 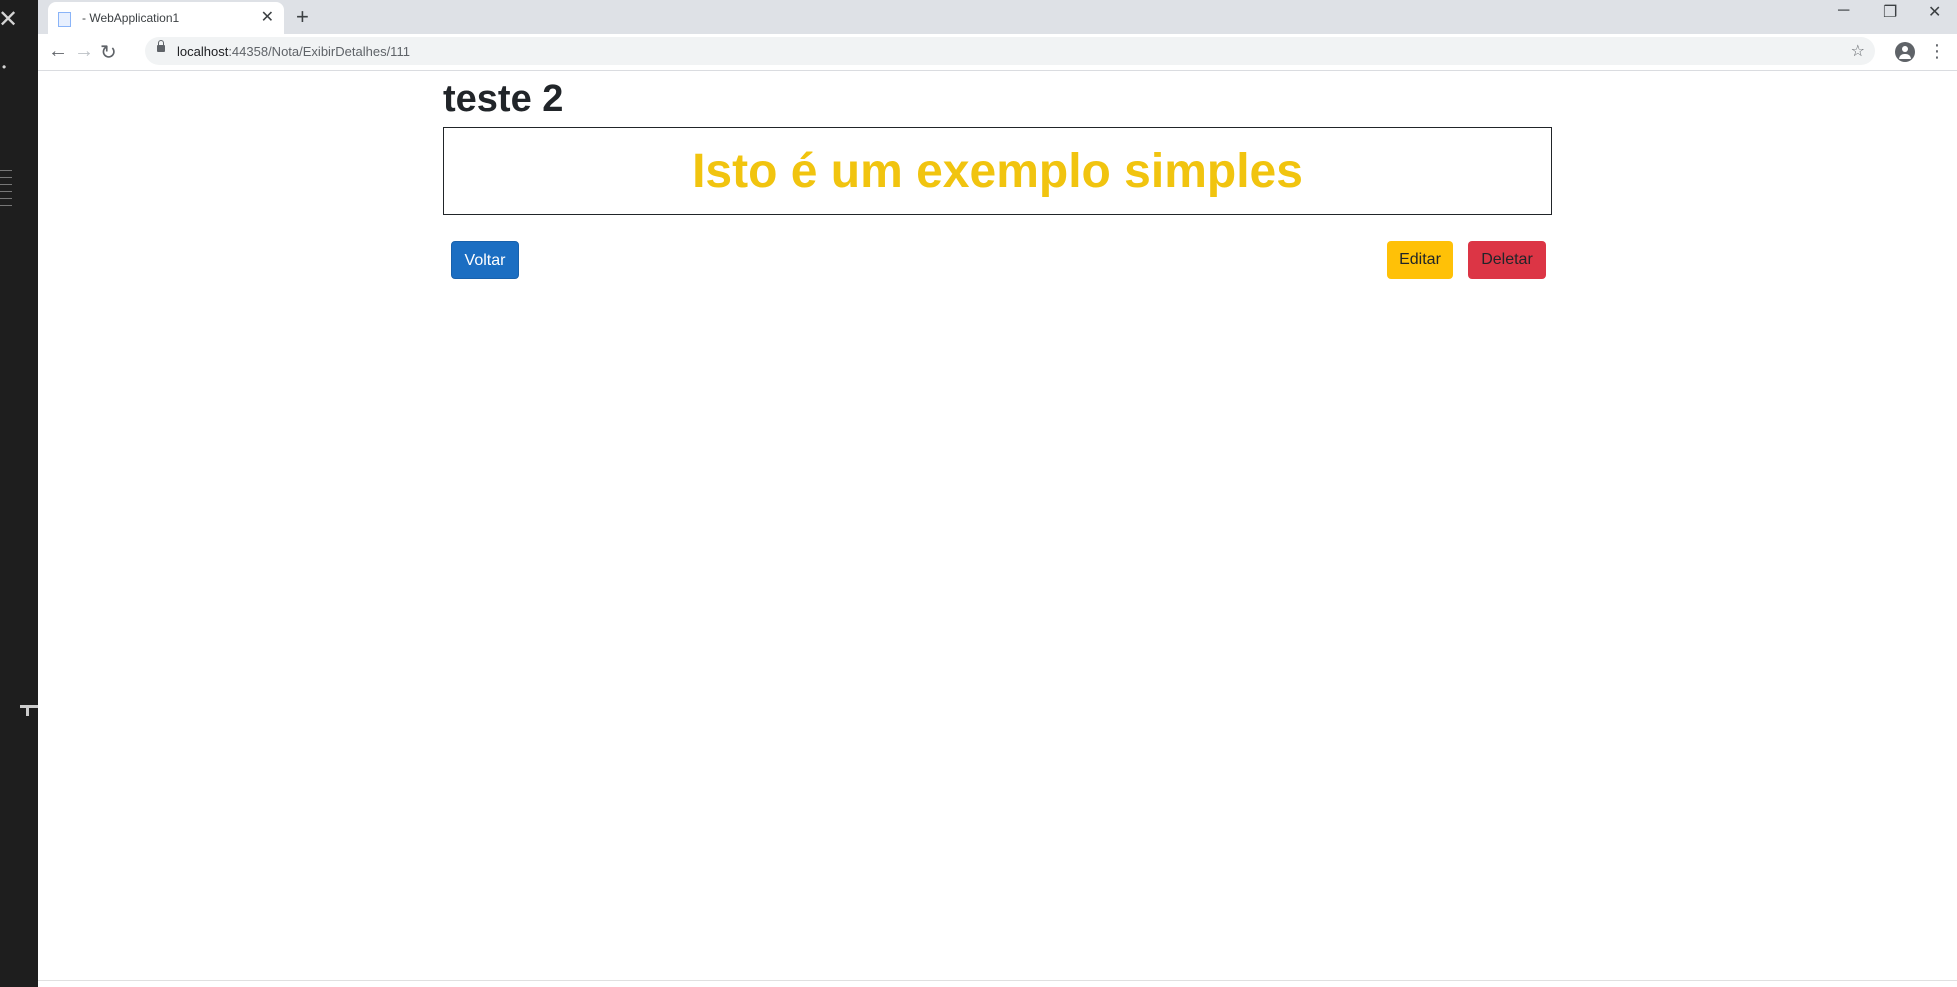 I want to click on note-text: Isto é um exemplo simples, so click(x=997, y=171).